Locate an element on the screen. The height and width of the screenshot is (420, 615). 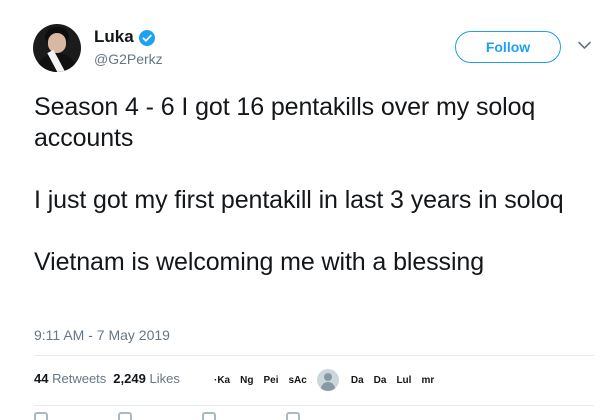
likes-label: Likes is located at coordinates (164, 378).